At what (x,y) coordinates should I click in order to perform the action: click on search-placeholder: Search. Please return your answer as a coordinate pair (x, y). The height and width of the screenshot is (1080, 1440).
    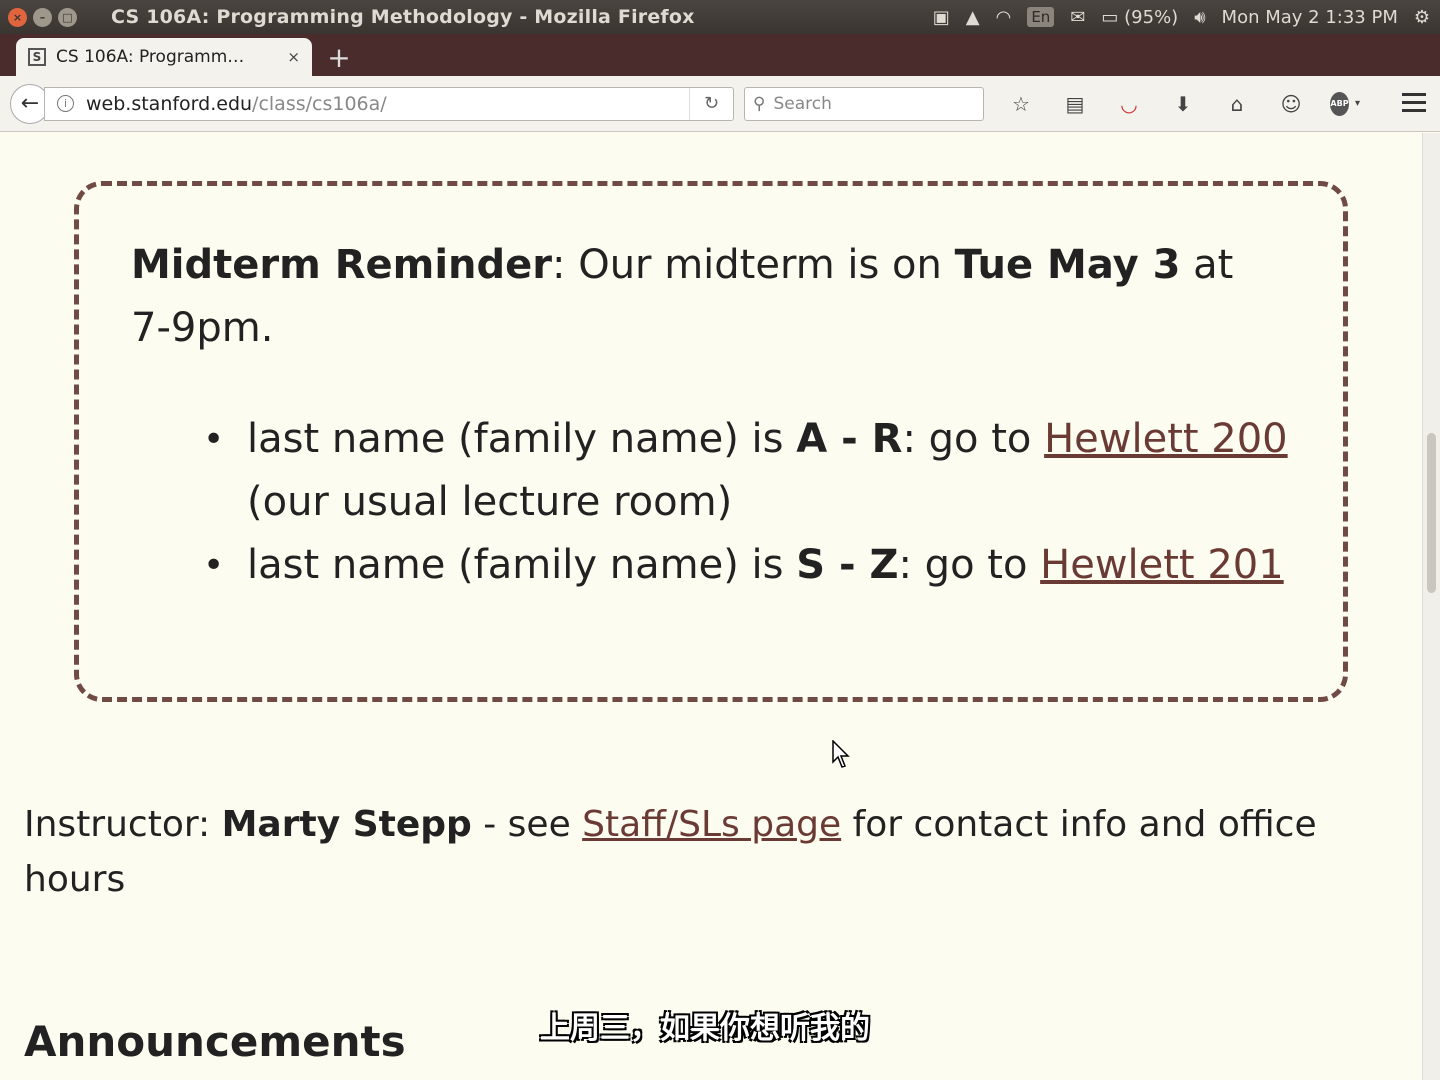
    Looking at the image, I should click on (802, 103).